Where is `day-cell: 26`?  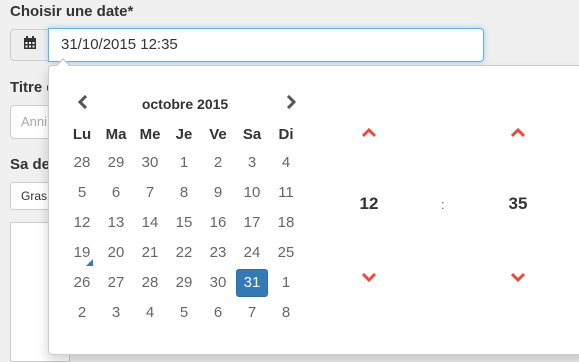 day-cell: 26 is located at coordinates (82, 283).